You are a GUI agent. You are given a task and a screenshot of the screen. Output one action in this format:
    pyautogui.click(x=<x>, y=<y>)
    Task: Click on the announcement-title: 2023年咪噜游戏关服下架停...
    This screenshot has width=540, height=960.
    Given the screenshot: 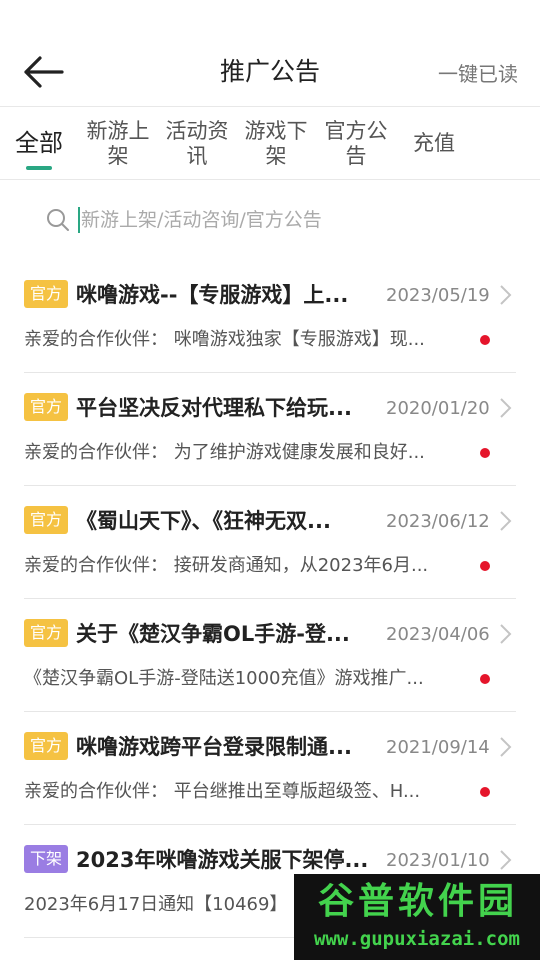 What is the action you would take?
    pyautogui.click(x=222, y=860)
    